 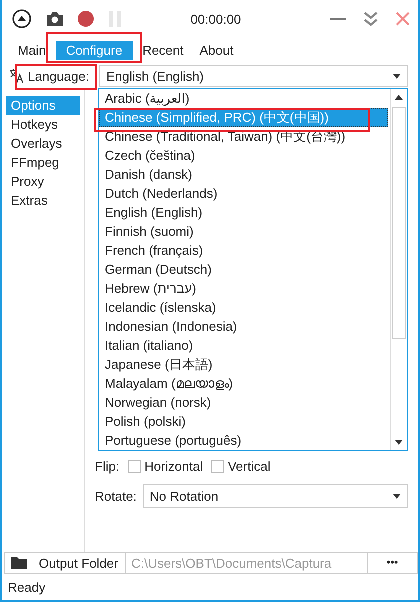 What do you see at coordinates (399, 97) in the screenshot?
I see `scroll-up-icon` at bounding box center [399, 97].